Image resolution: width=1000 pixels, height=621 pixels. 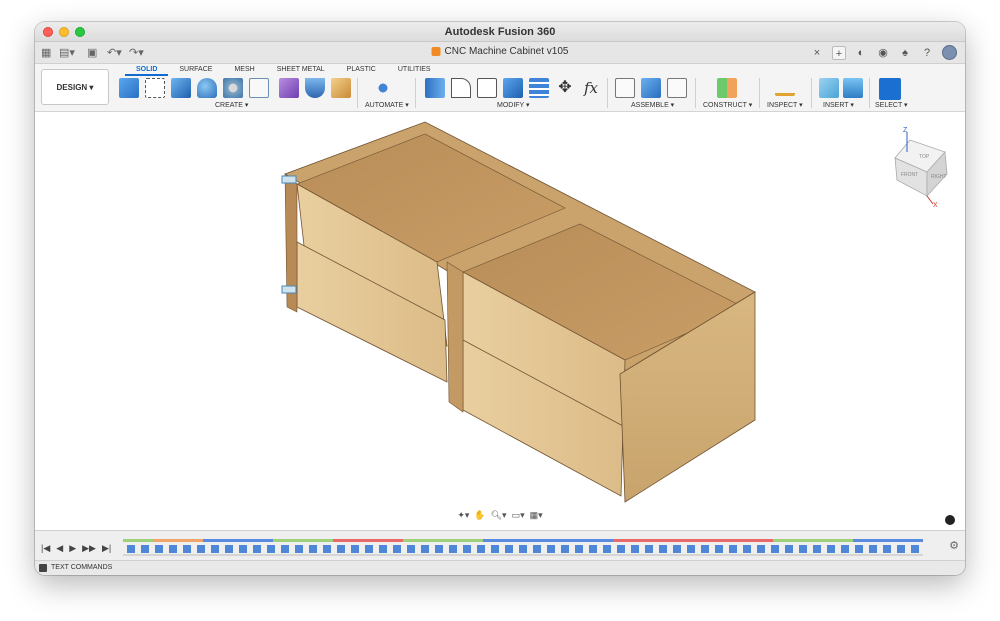 I want to click on timeline-controls: |◀ ◀ ▶ ▶▶ ▶|, so click(x=76, y=548).